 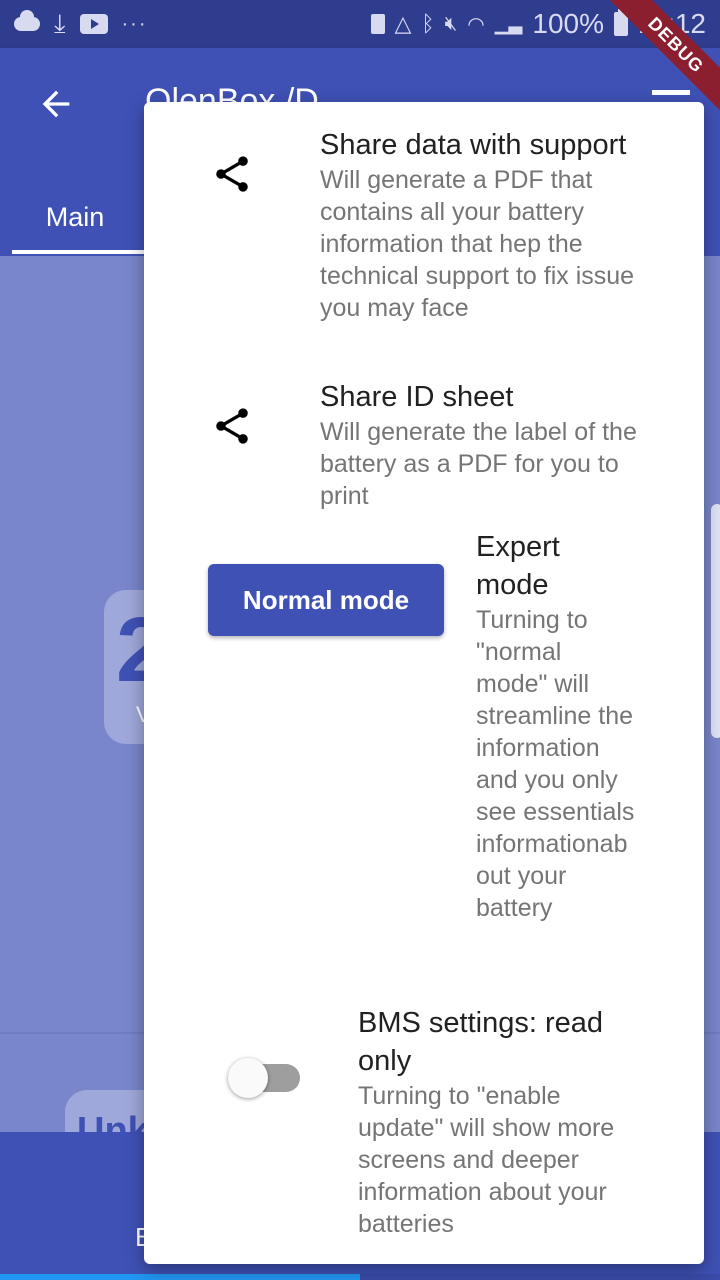 What do you see at coordinates (134, 23) in the screenshot?
I see `more-dots-icon: ···` at bounding box center [134, 23].